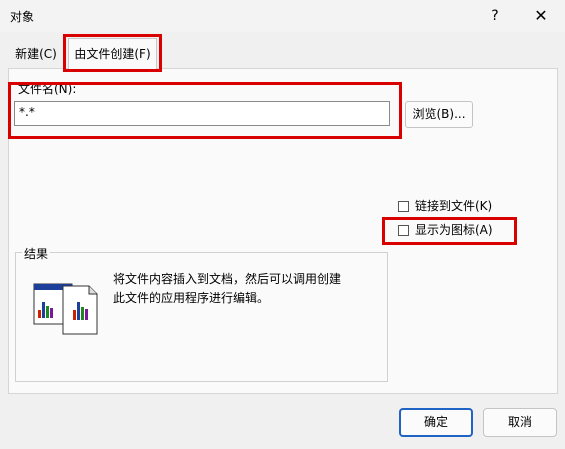 The width and height of the screenshot is (565, 449). What do you see at coordinates (495, 16) in the screenshot?
I see `help-button: ?` at bounding box center [495, 16].